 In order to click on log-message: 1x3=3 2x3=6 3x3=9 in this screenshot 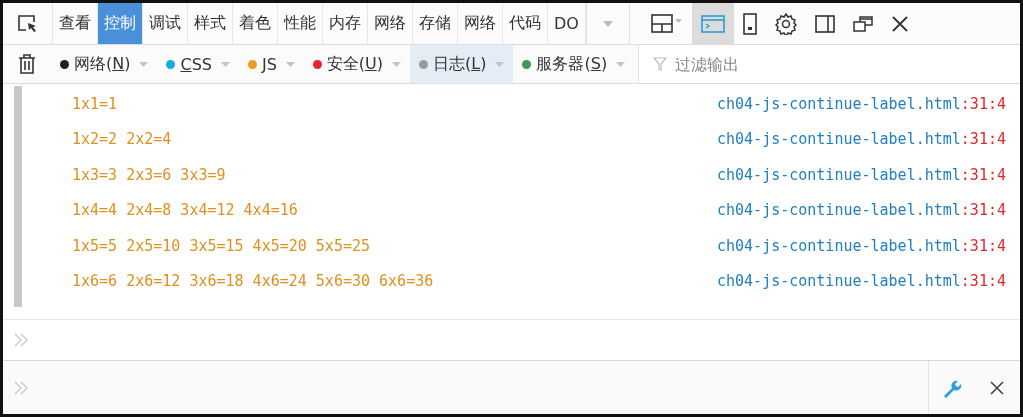, I will do `click(149, 174)`.